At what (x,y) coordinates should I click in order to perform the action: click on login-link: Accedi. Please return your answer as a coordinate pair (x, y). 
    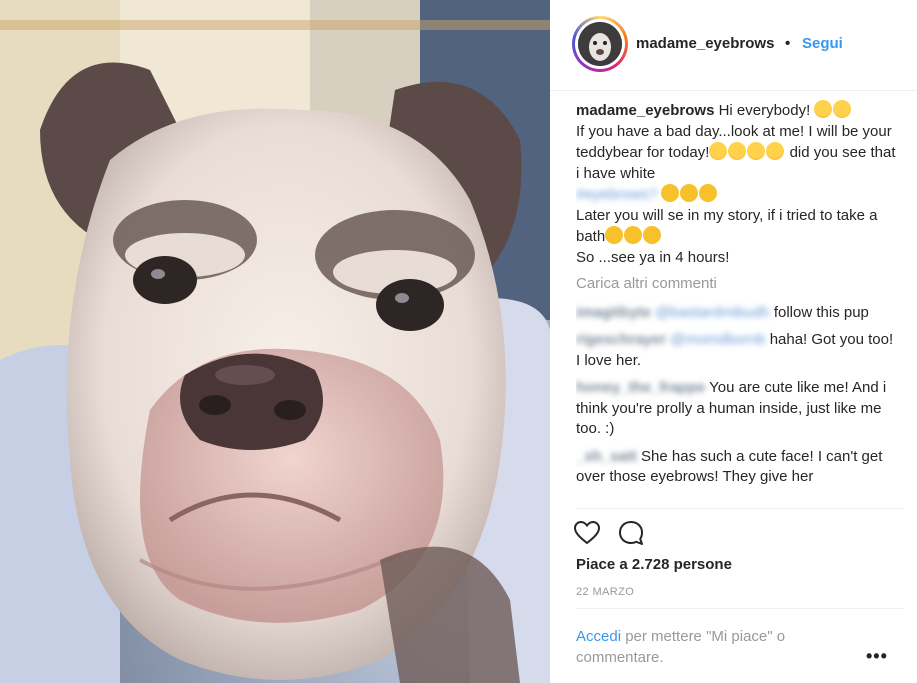
    Looking at the image, I should click on (598, 636).